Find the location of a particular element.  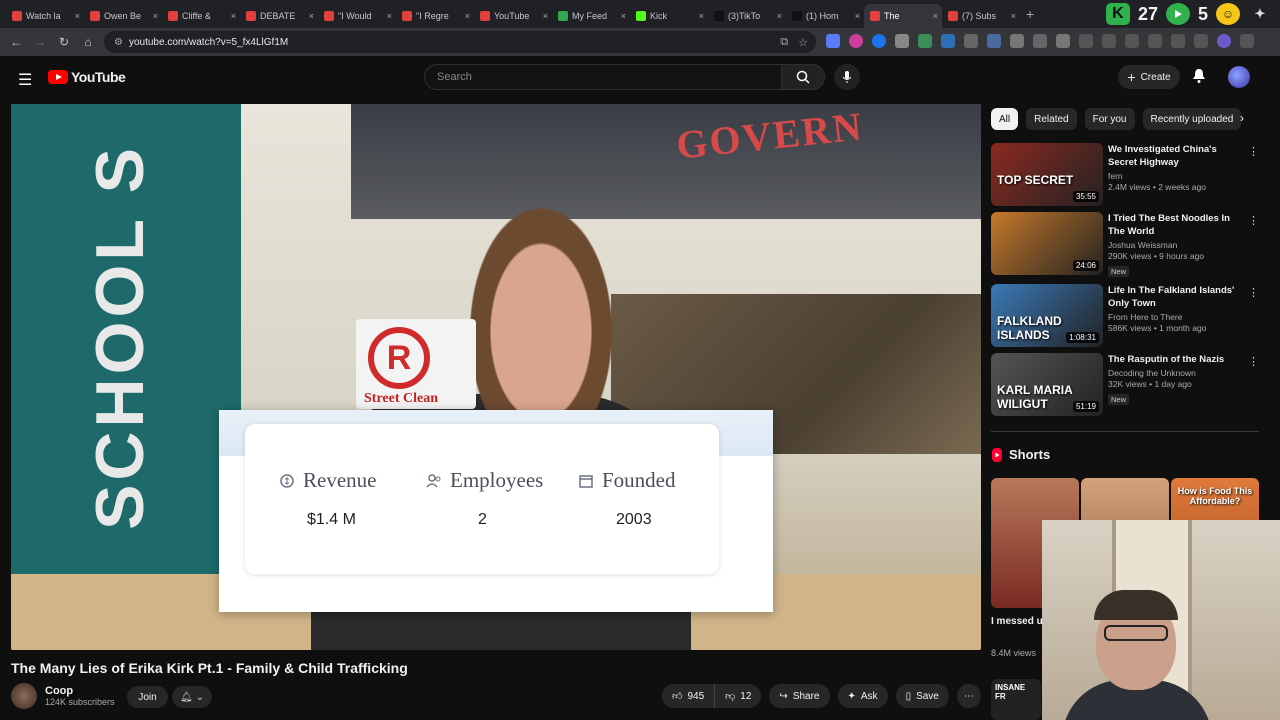

save-button: ▯ Save is located at coordinates (922, 696).